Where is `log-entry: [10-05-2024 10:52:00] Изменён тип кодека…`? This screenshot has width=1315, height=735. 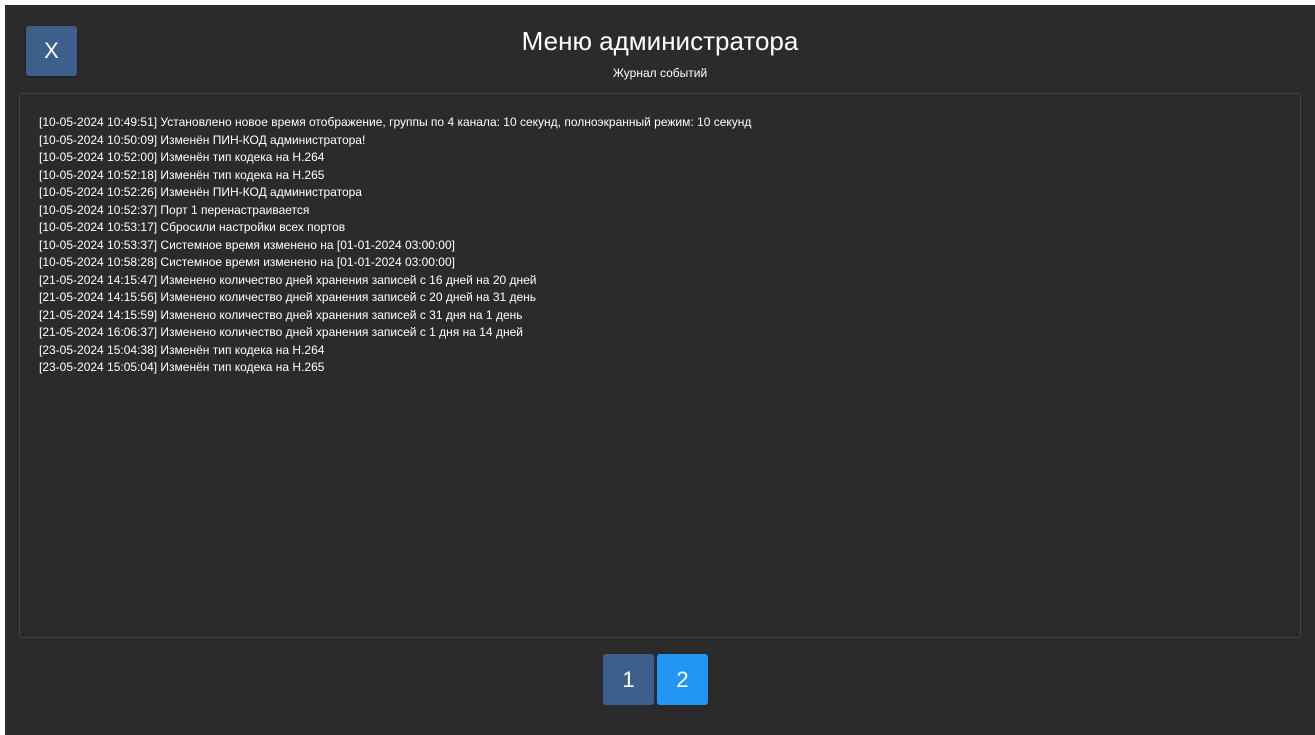
log-entry: [10-05-2024 10:52:00] Изменён тип кодека… is located at coordinates (182, 157).